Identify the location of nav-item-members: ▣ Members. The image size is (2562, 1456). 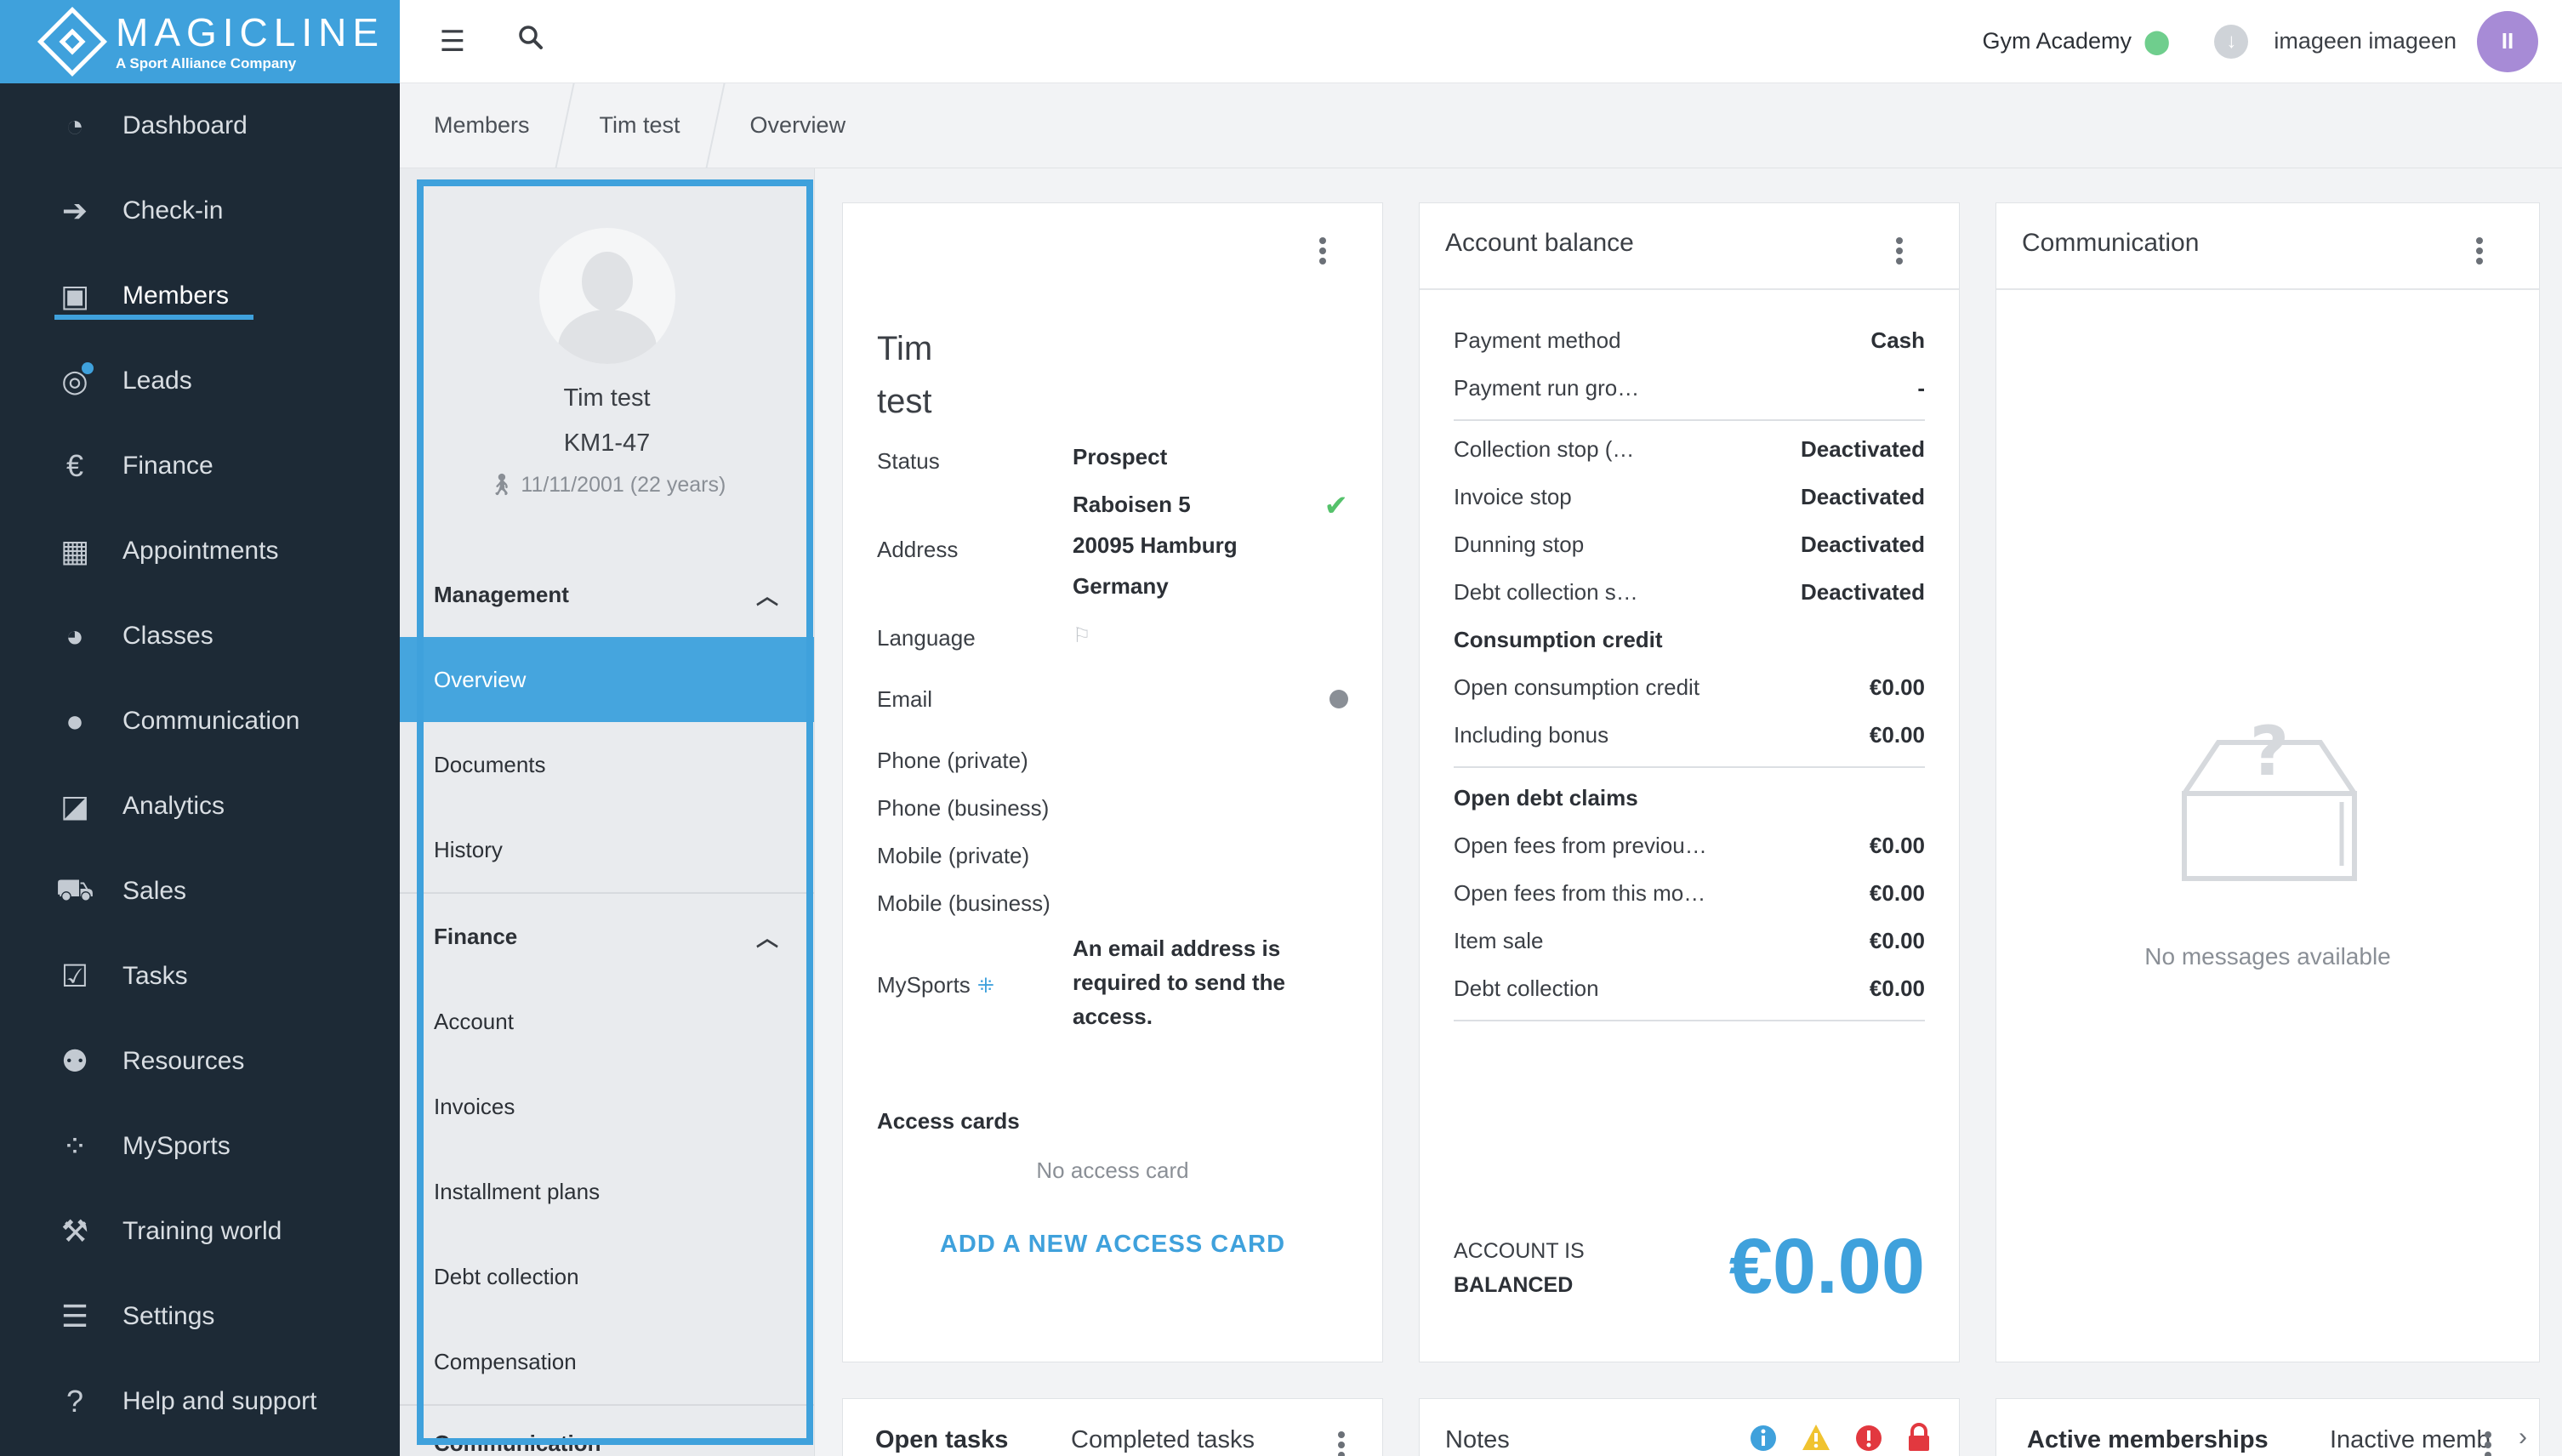
(200, 295).